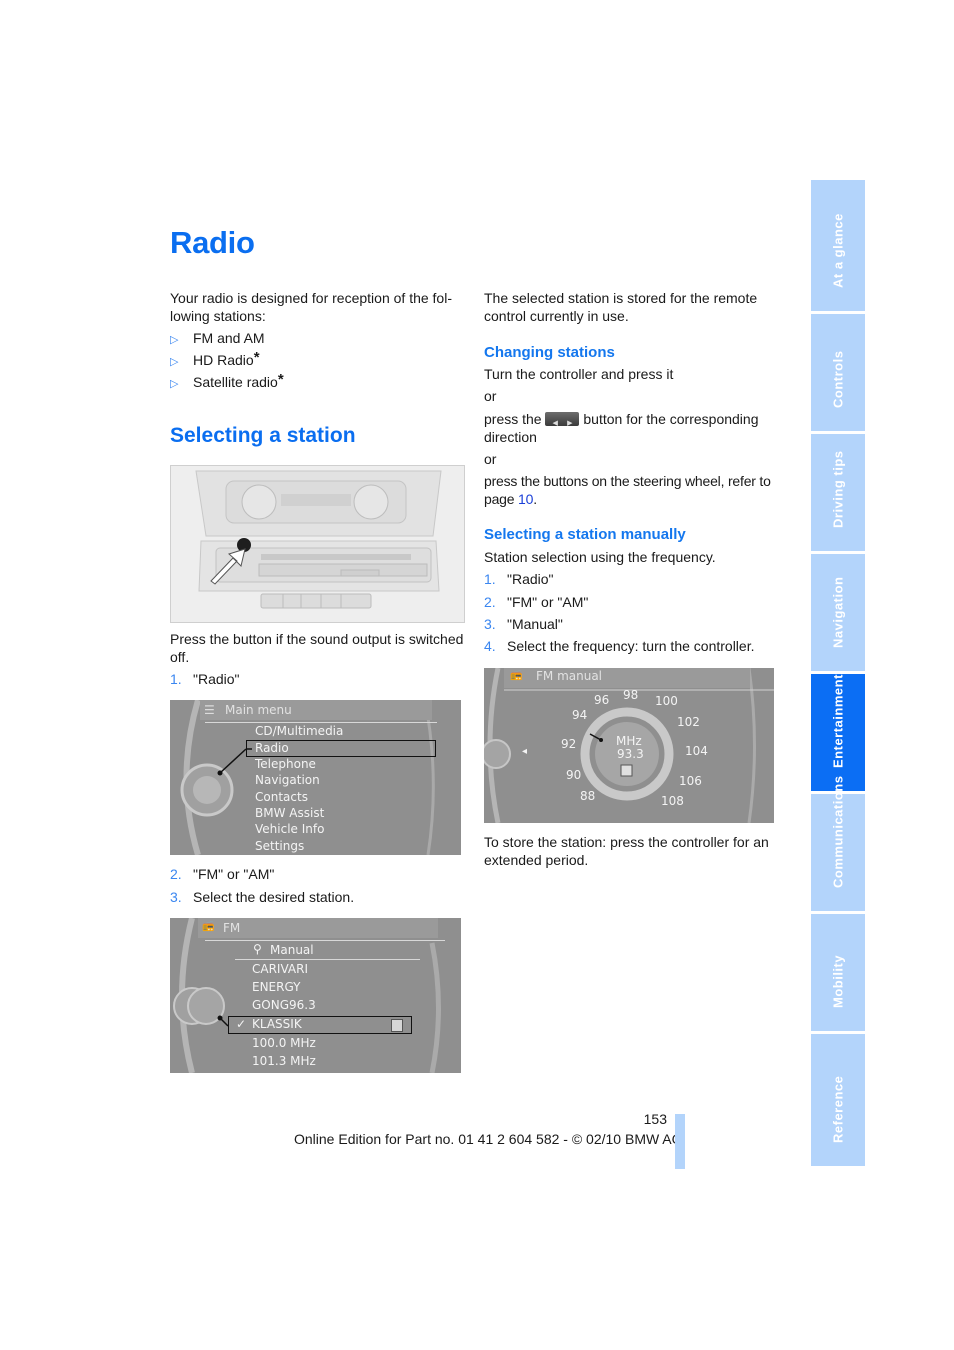 This screenshot has height=1350, width=954. What do you see at coordinates (549, 352) in the screenshot?
I see `subheading-changing-stations: Changing stations` at bounding box center [549, 352].